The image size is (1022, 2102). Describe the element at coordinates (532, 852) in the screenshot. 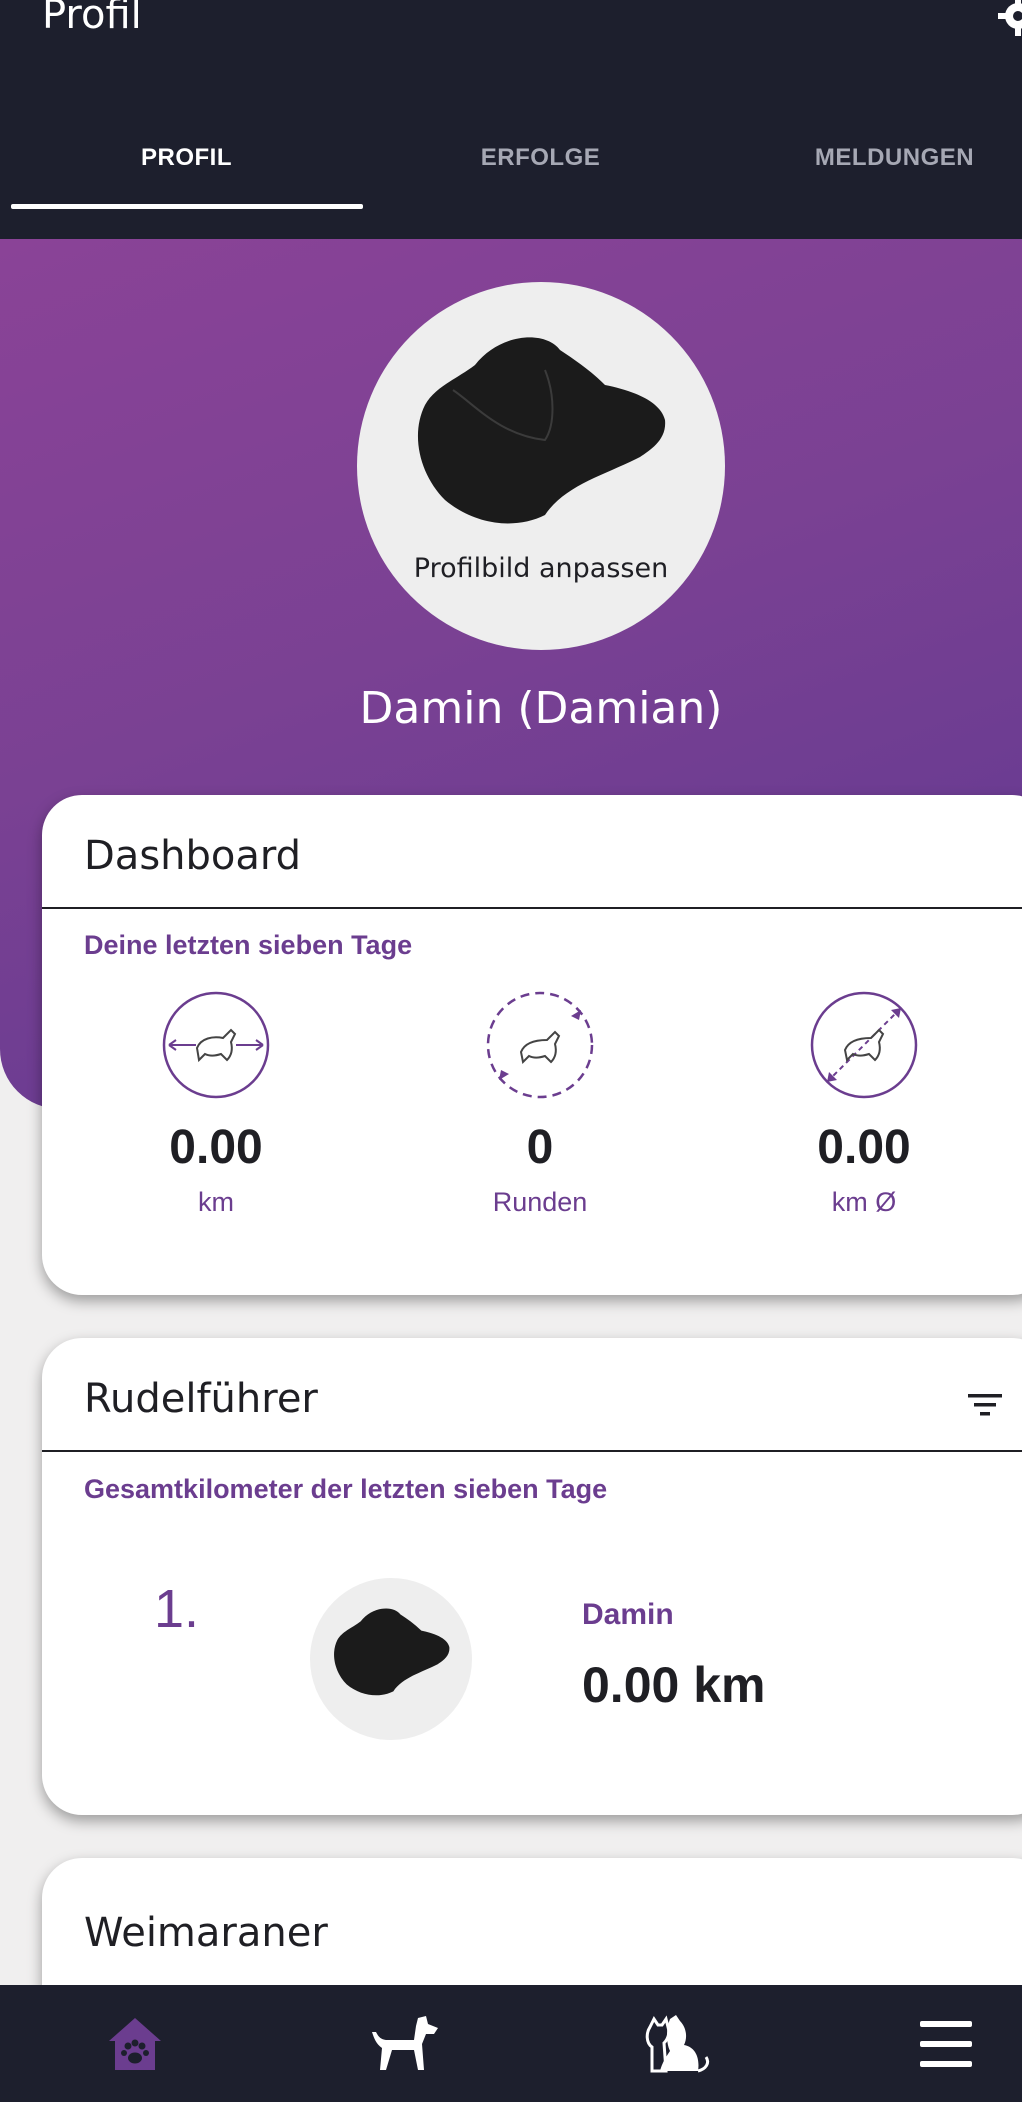

I see `dashboard-card-header: Dashboard` at that location.